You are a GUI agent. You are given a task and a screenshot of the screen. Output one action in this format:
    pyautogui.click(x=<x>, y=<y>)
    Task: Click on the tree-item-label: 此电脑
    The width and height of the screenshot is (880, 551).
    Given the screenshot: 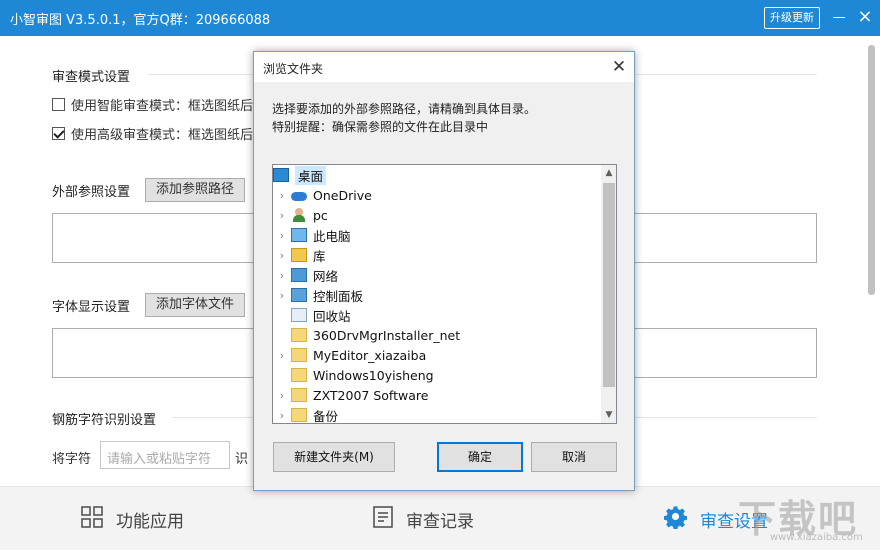 What is the action you would take?
    pyautogui.click(x=332, y=236)
    